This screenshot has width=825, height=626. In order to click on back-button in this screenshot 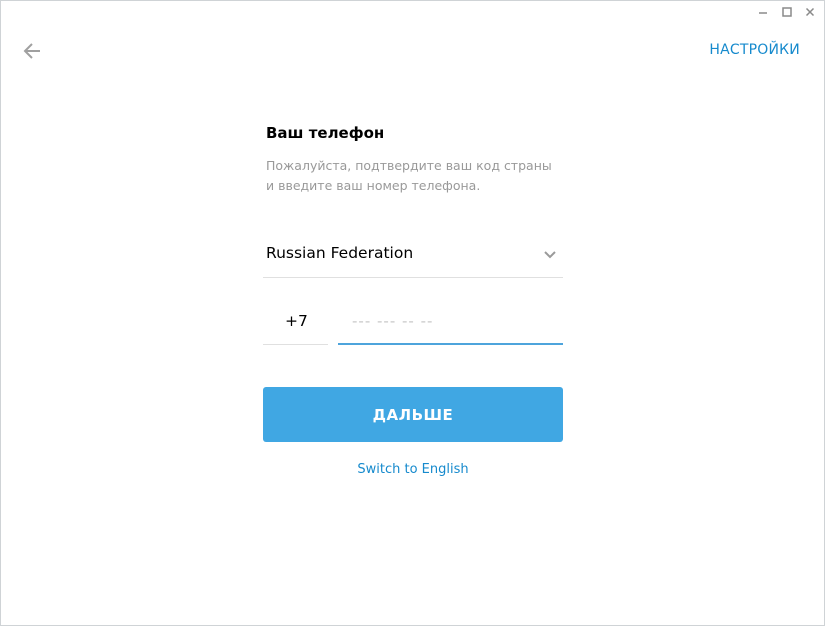, I will do `click(32, 51)`.